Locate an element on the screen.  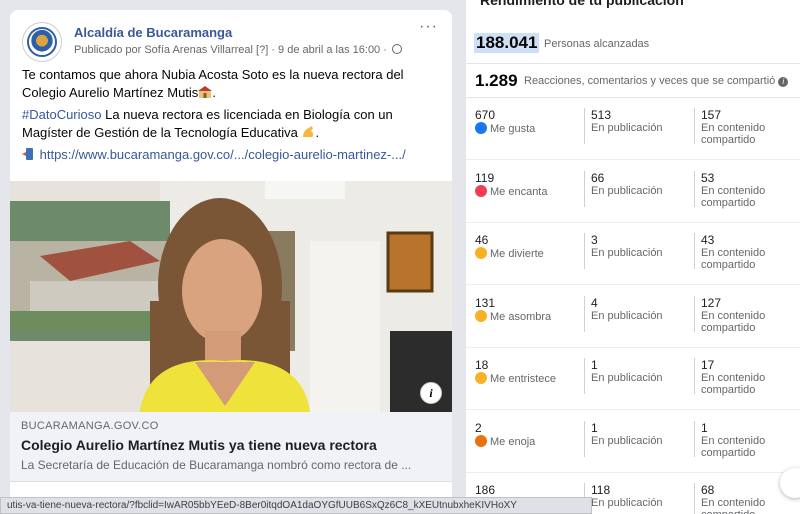
in-shared-cell: 53 En contenido compartido is located at coordinates (730, 189).